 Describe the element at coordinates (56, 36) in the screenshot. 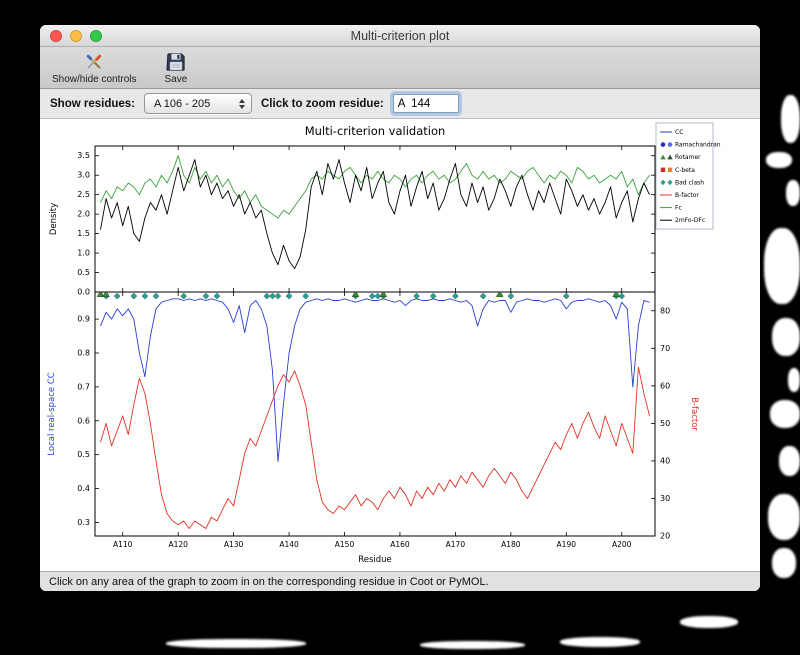

I see `close-button` at that location.